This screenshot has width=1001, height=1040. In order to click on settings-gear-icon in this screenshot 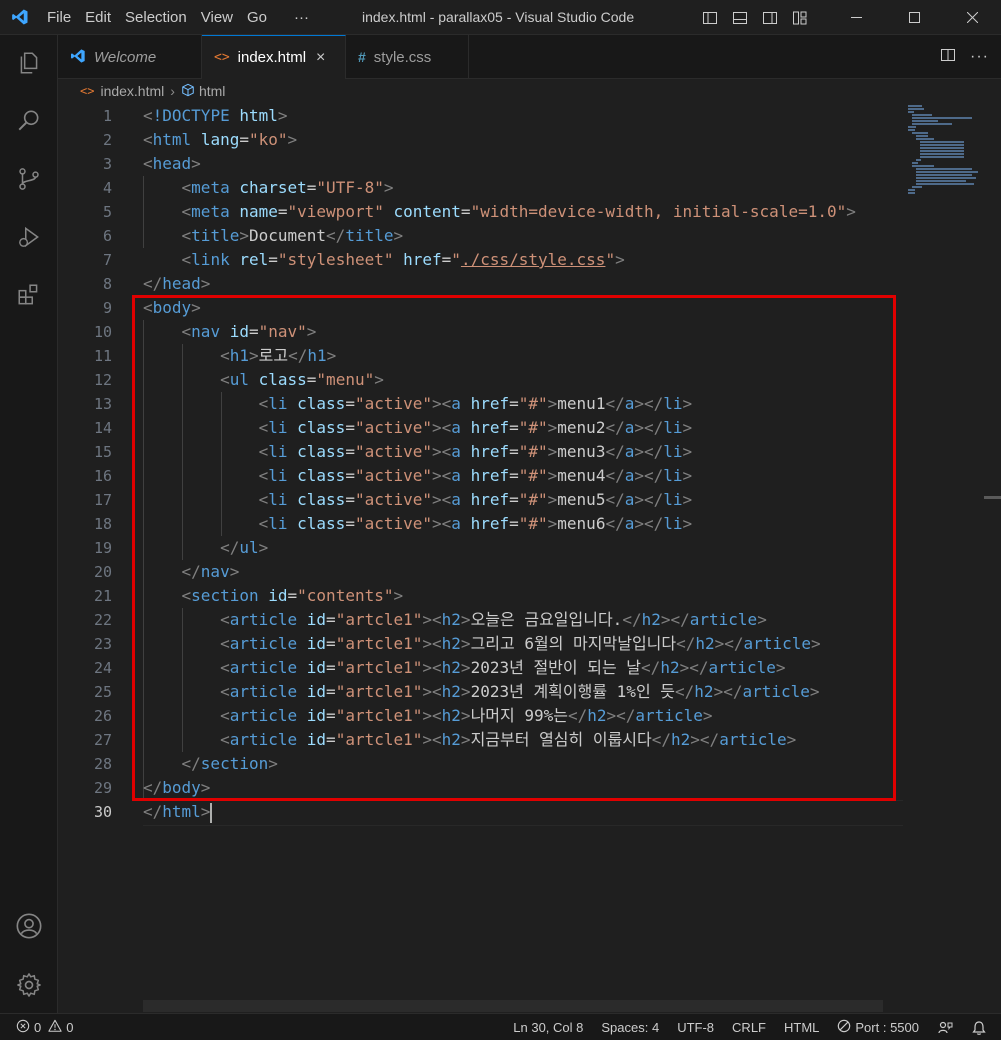, I will do `click(29, 985)`.